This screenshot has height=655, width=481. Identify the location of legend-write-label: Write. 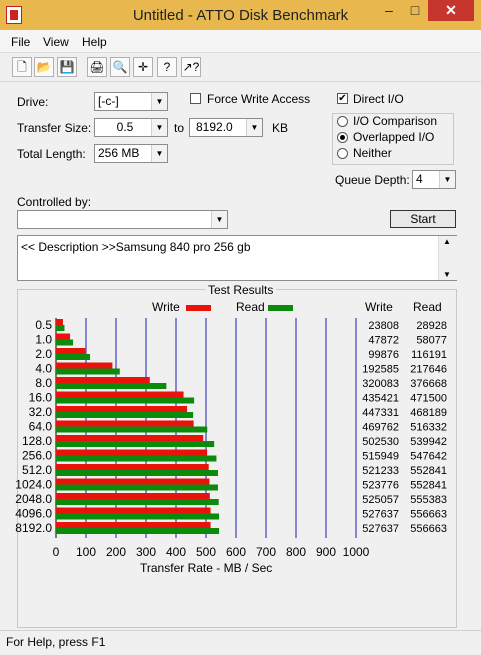
(166, 307).